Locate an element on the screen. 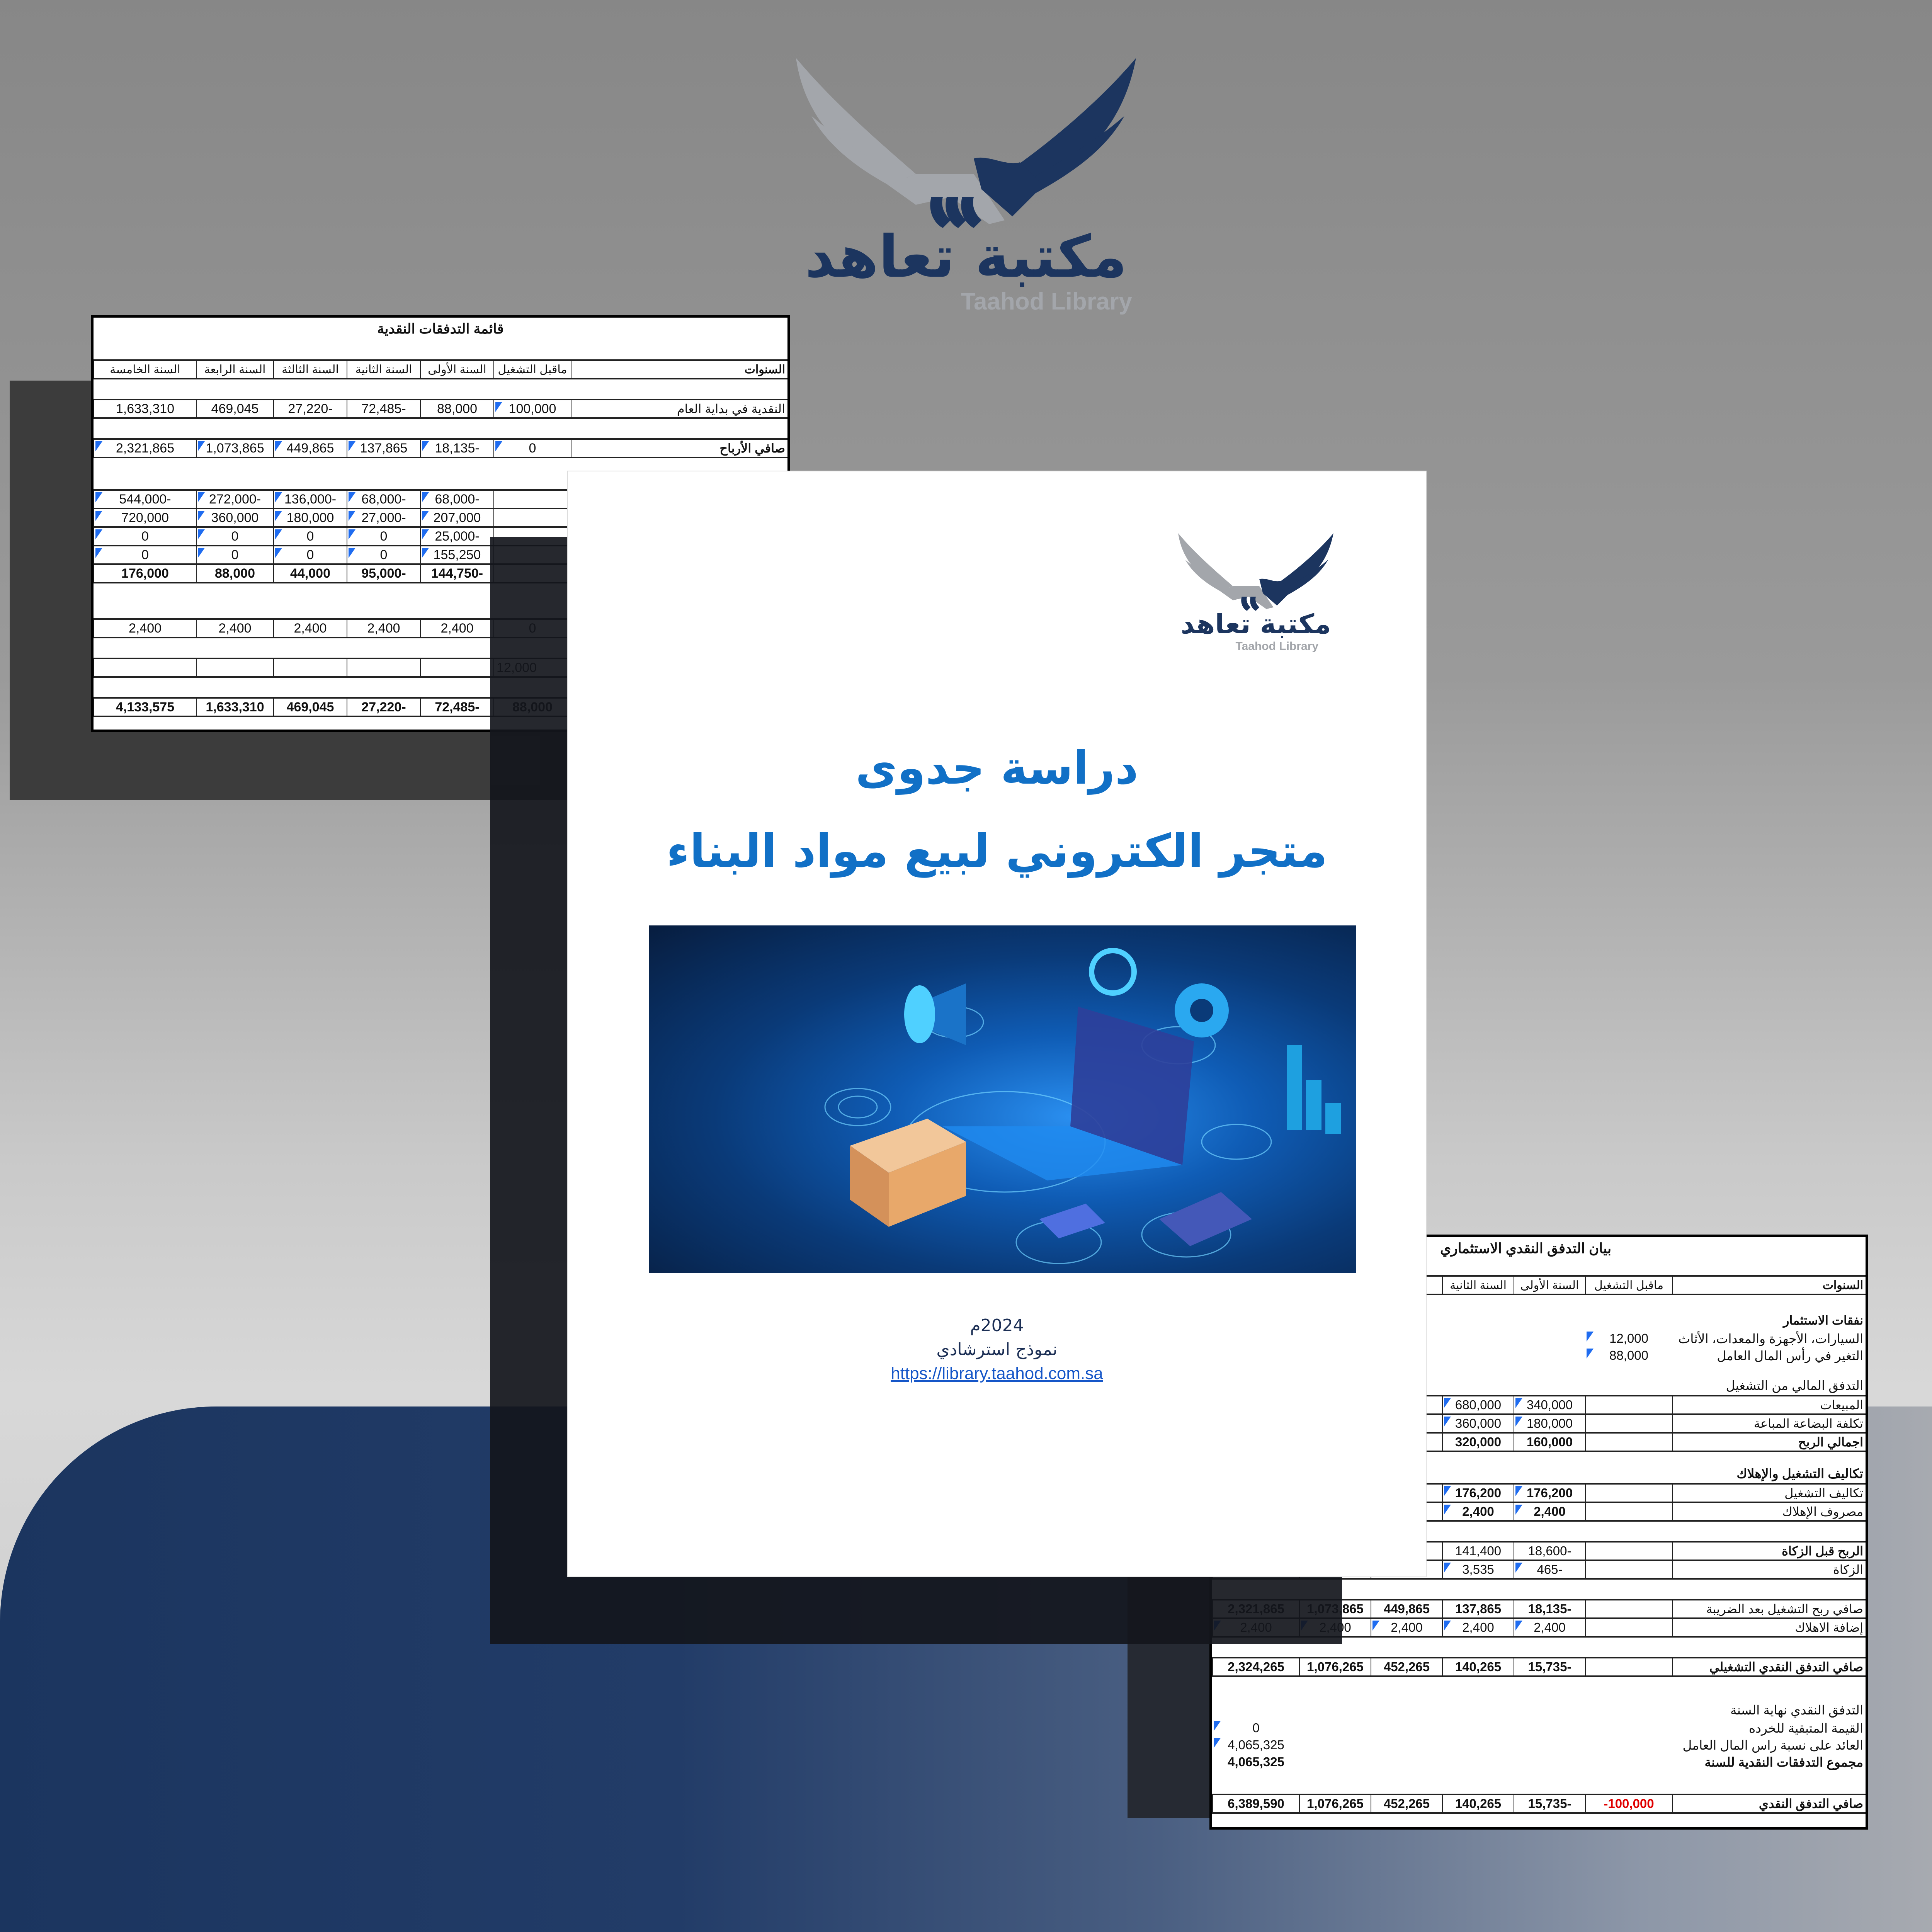 Image resolution: width=1932 pixels, height=1932 pixels. row-label: صافي ربح التشغيل بعد الضريبة is located at coordinates (1769, 1609).